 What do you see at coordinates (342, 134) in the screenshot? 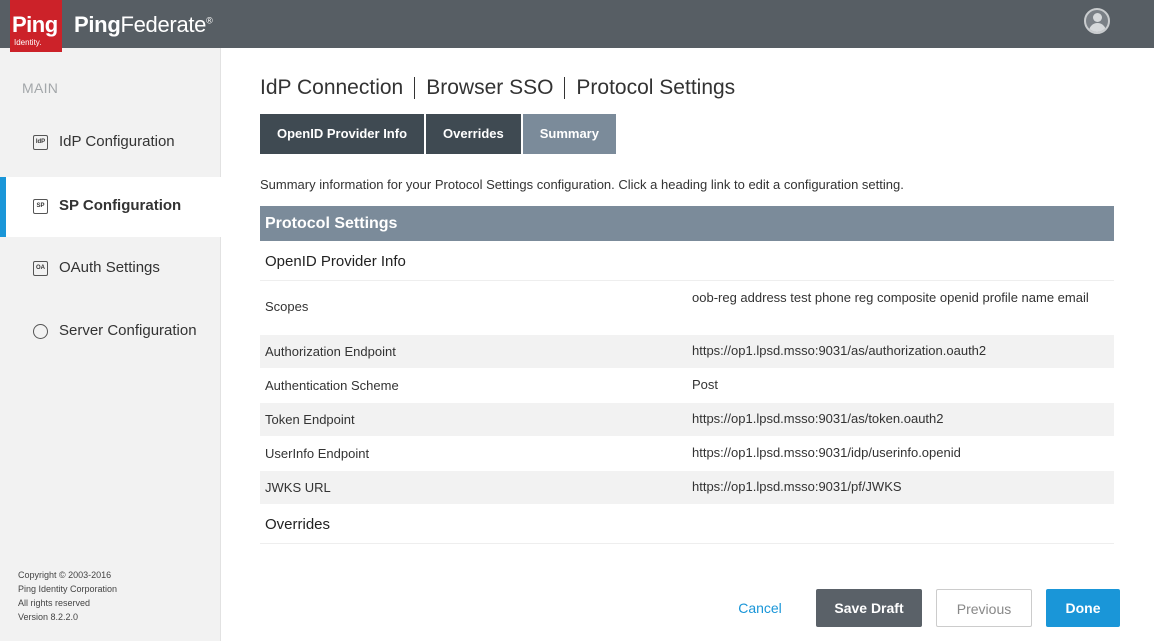
I see `tab-openid-provider-info: OpenID Provider Info` at bounding box center [342, 134].